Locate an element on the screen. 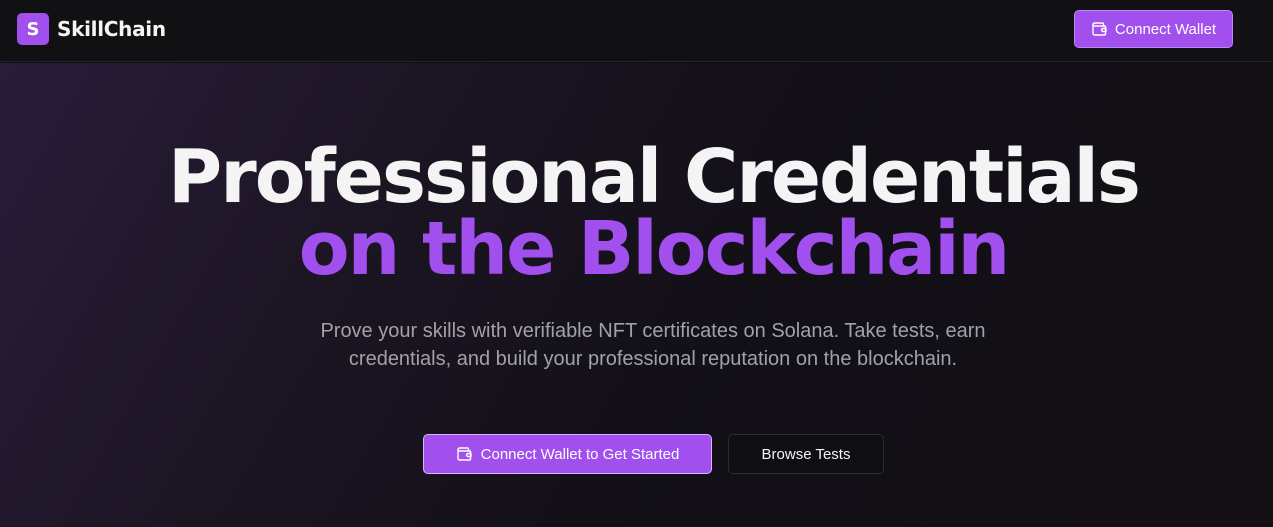  brand-name: SkillChain is located at coordinates (111, 29).